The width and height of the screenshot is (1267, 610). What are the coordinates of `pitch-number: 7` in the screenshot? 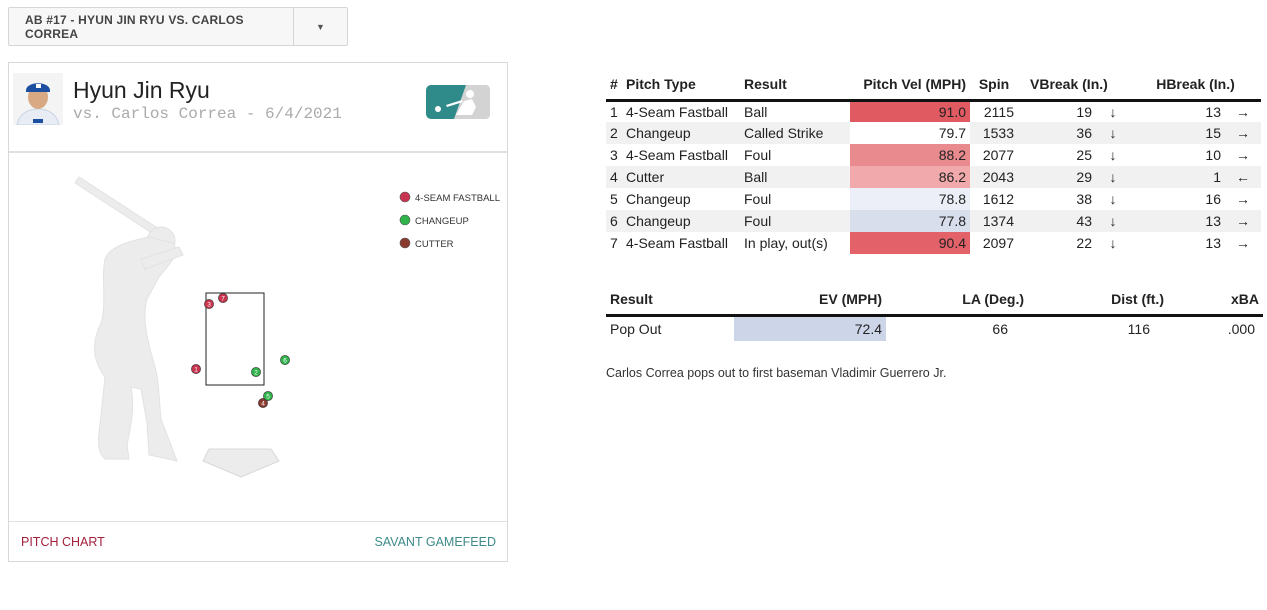 It's located at (614, 243).